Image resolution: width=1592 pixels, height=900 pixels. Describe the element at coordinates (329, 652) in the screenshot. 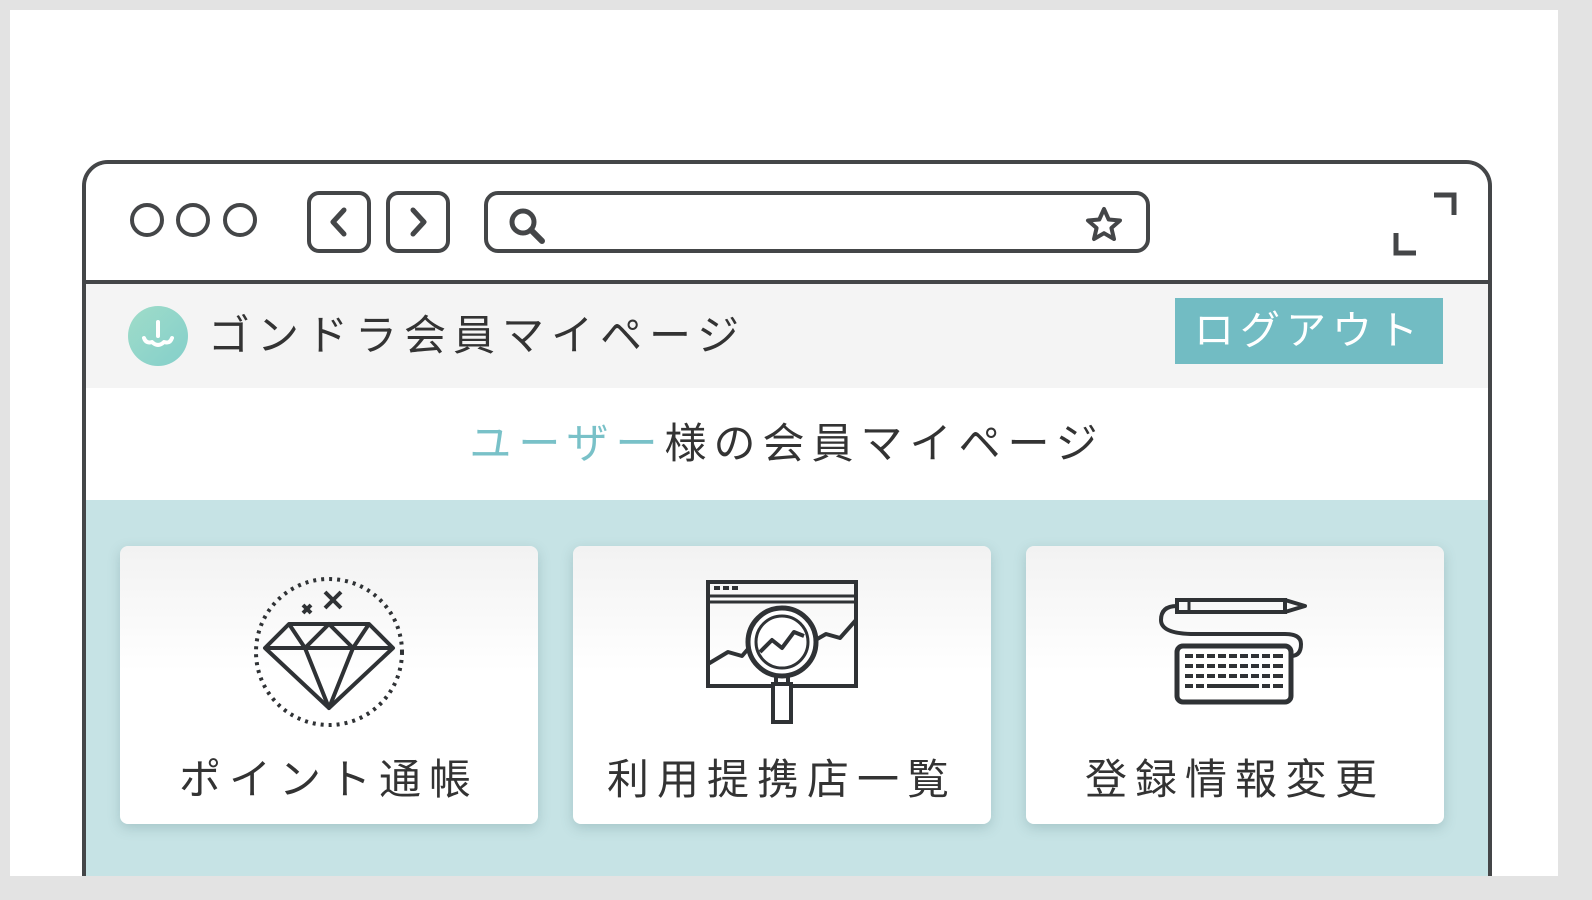

I see `diamond-icon` at that location.